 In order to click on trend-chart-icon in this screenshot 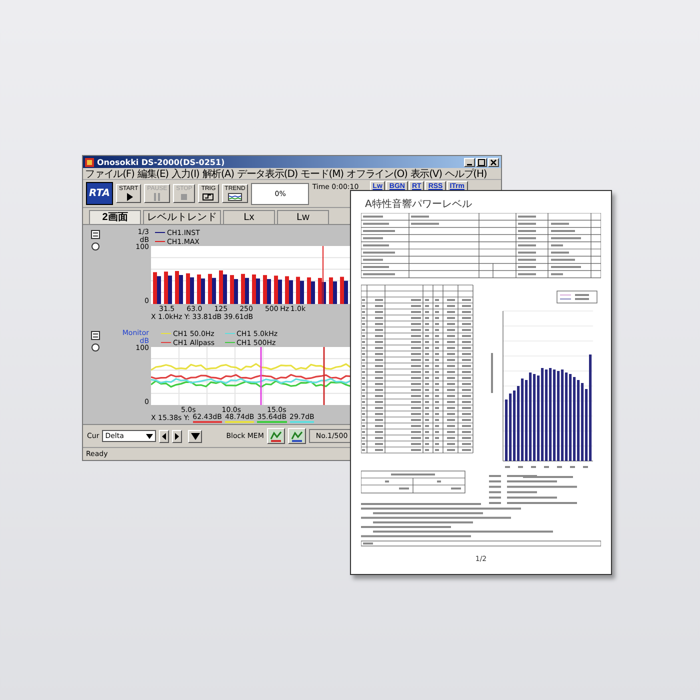, I will do `click(235, 197)`.